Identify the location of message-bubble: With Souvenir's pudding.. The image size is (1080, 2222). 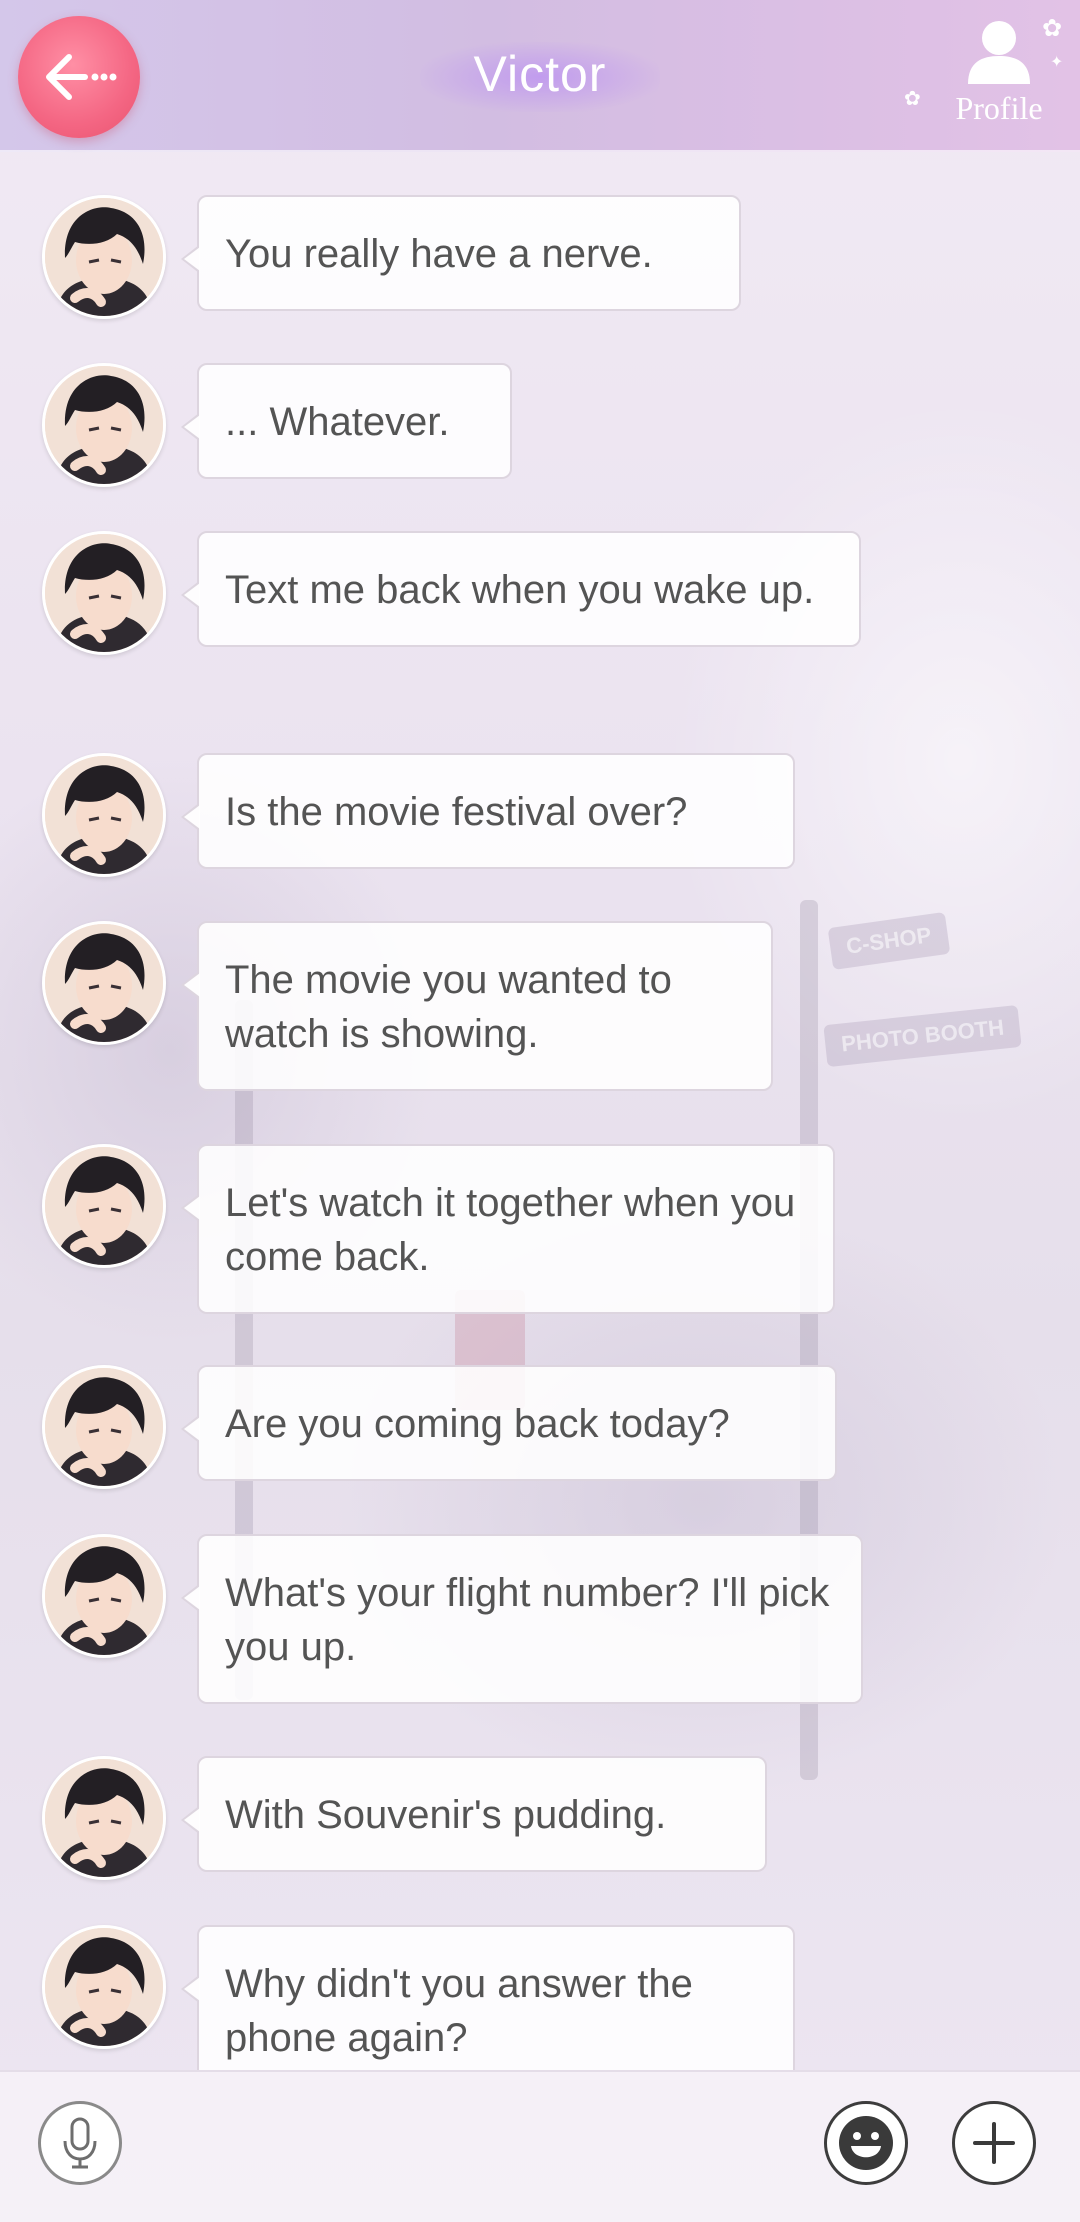
(474, 1814).